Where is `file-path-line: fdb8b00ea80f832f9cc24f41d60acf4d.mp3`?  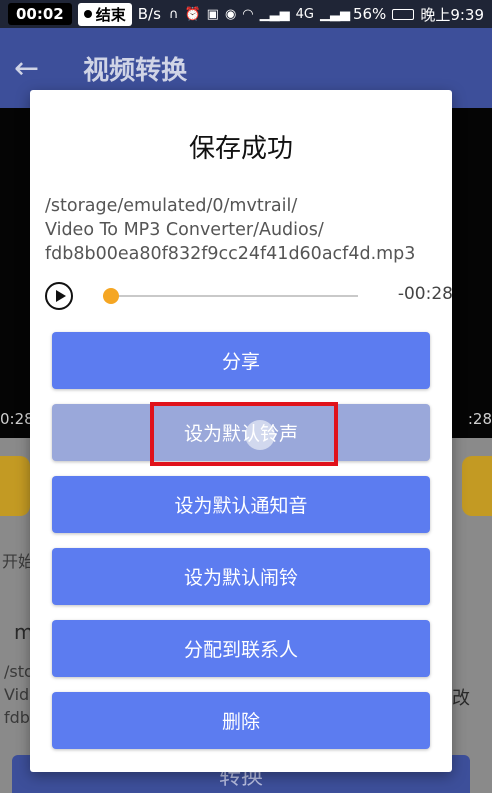
file-path-line: fdb8b00ea80f832f9cc24f41d60acf4d.mp3 is located at coordinates (230, 254).